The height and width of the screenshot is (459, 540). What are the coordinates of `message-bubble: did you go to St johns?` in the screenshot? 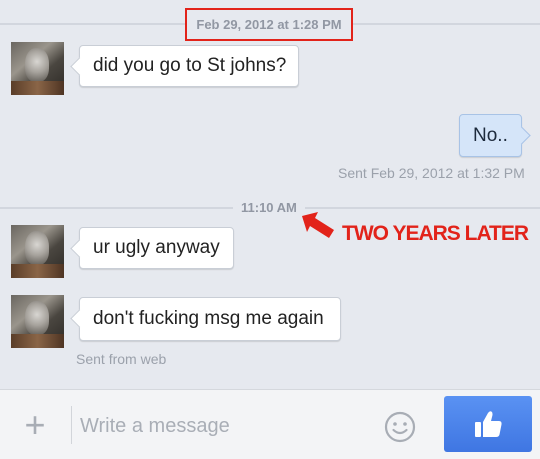 It's located at (189, 66).